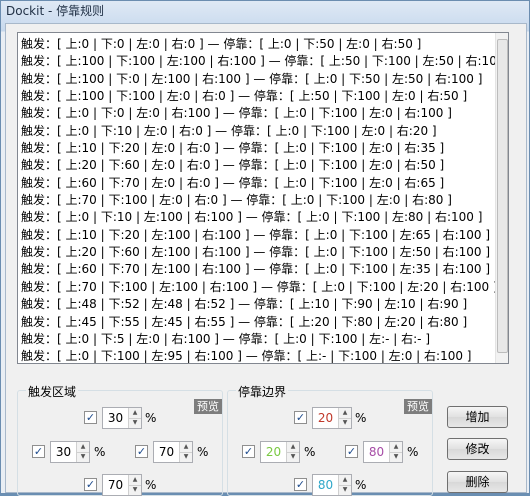 The image size is (530, 496). Describe the element at coordinates (208, 406) in the screenshot. I see `trigger-preview-button: 预览` at that location.